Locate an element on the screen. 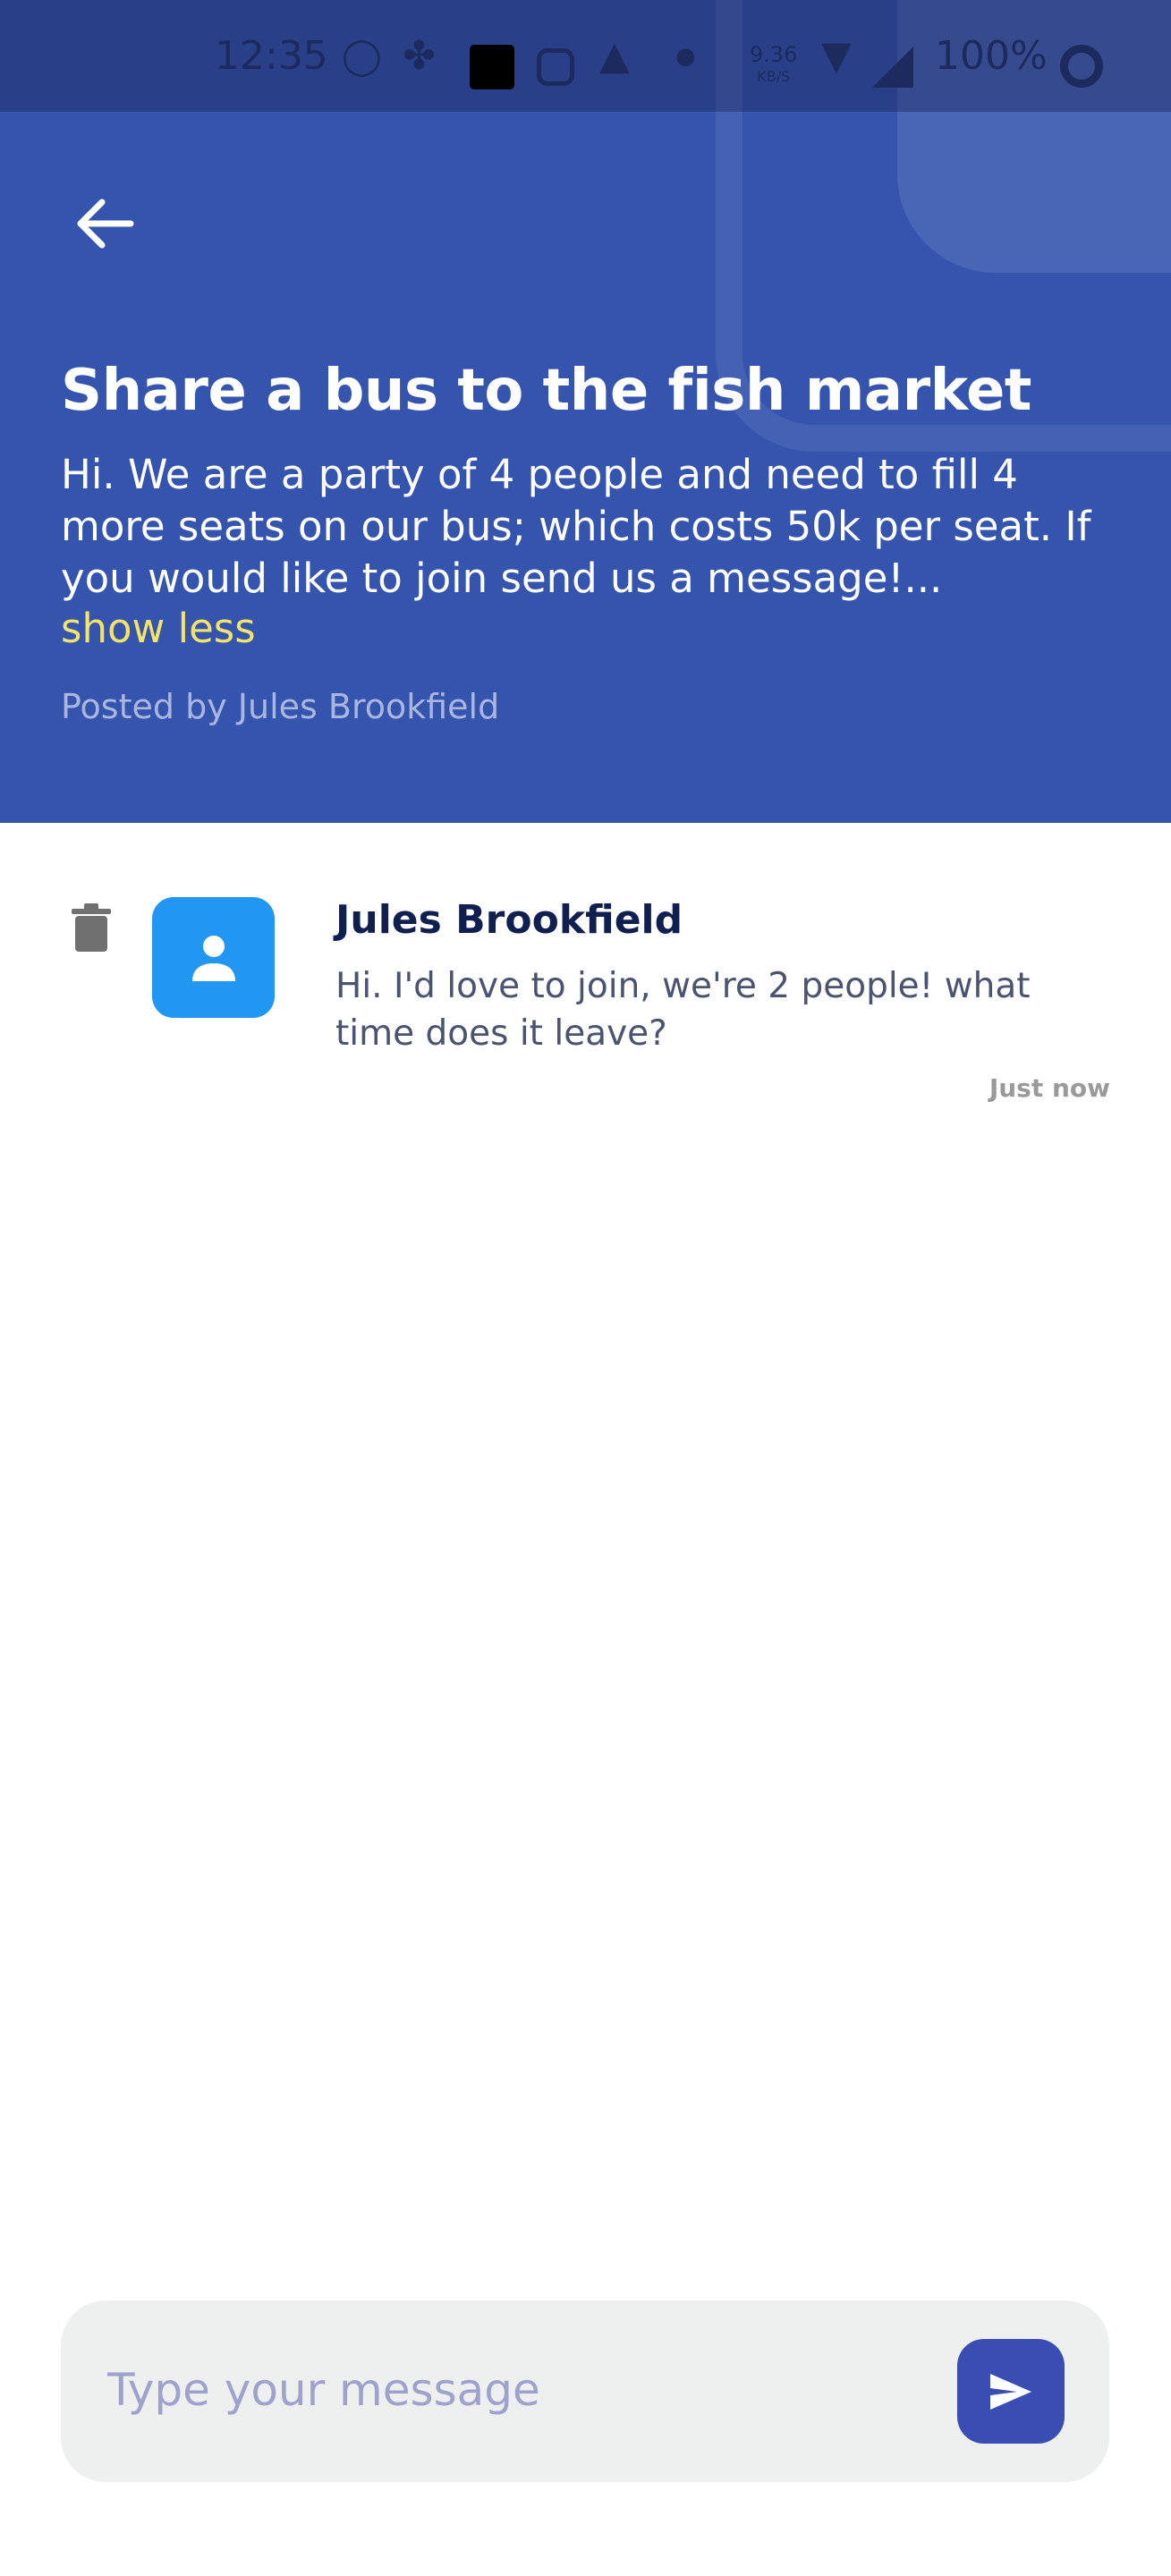 This screenshot has width=1171, height=2576. send-icon is located at coordinates (1011, 2391).